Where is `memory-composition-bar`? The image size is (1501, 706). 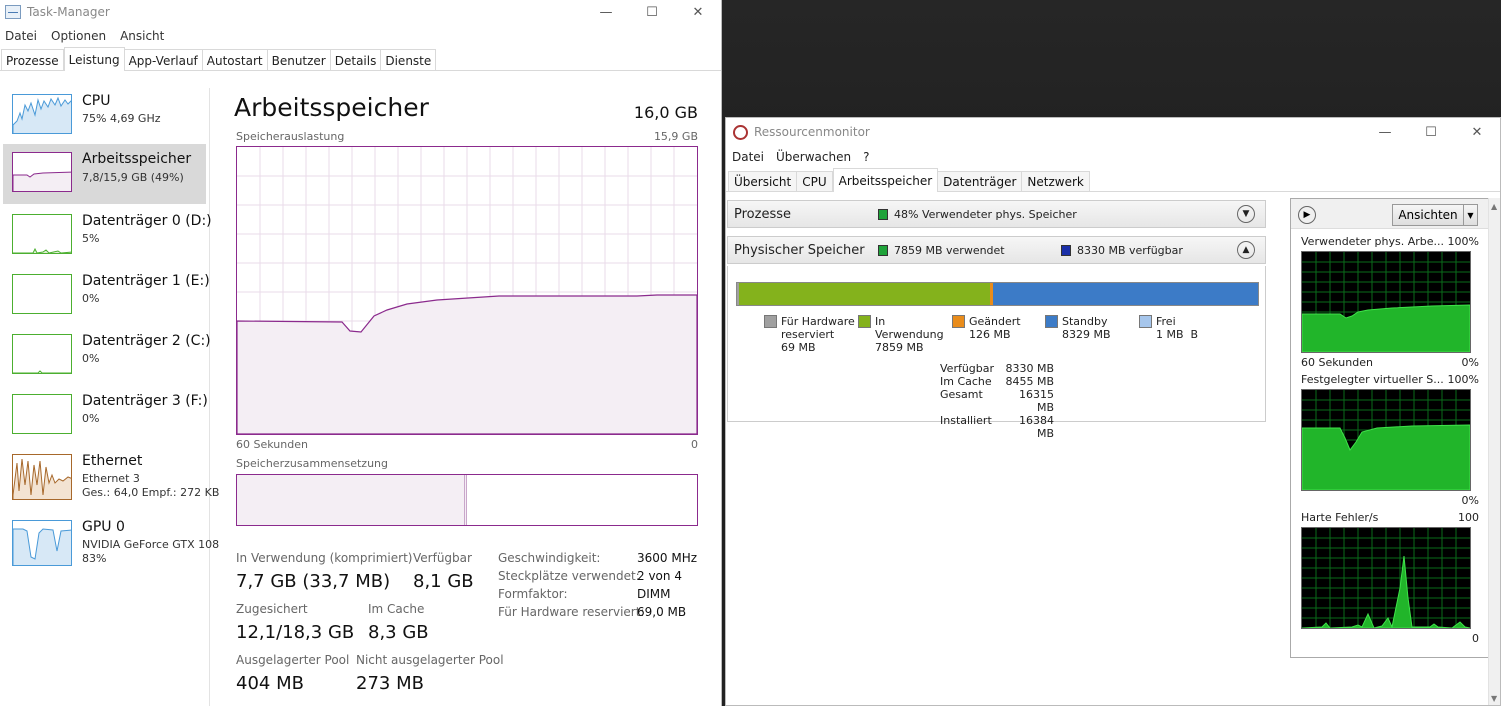 memory-composition-bar is located at coordinates (467, 500).